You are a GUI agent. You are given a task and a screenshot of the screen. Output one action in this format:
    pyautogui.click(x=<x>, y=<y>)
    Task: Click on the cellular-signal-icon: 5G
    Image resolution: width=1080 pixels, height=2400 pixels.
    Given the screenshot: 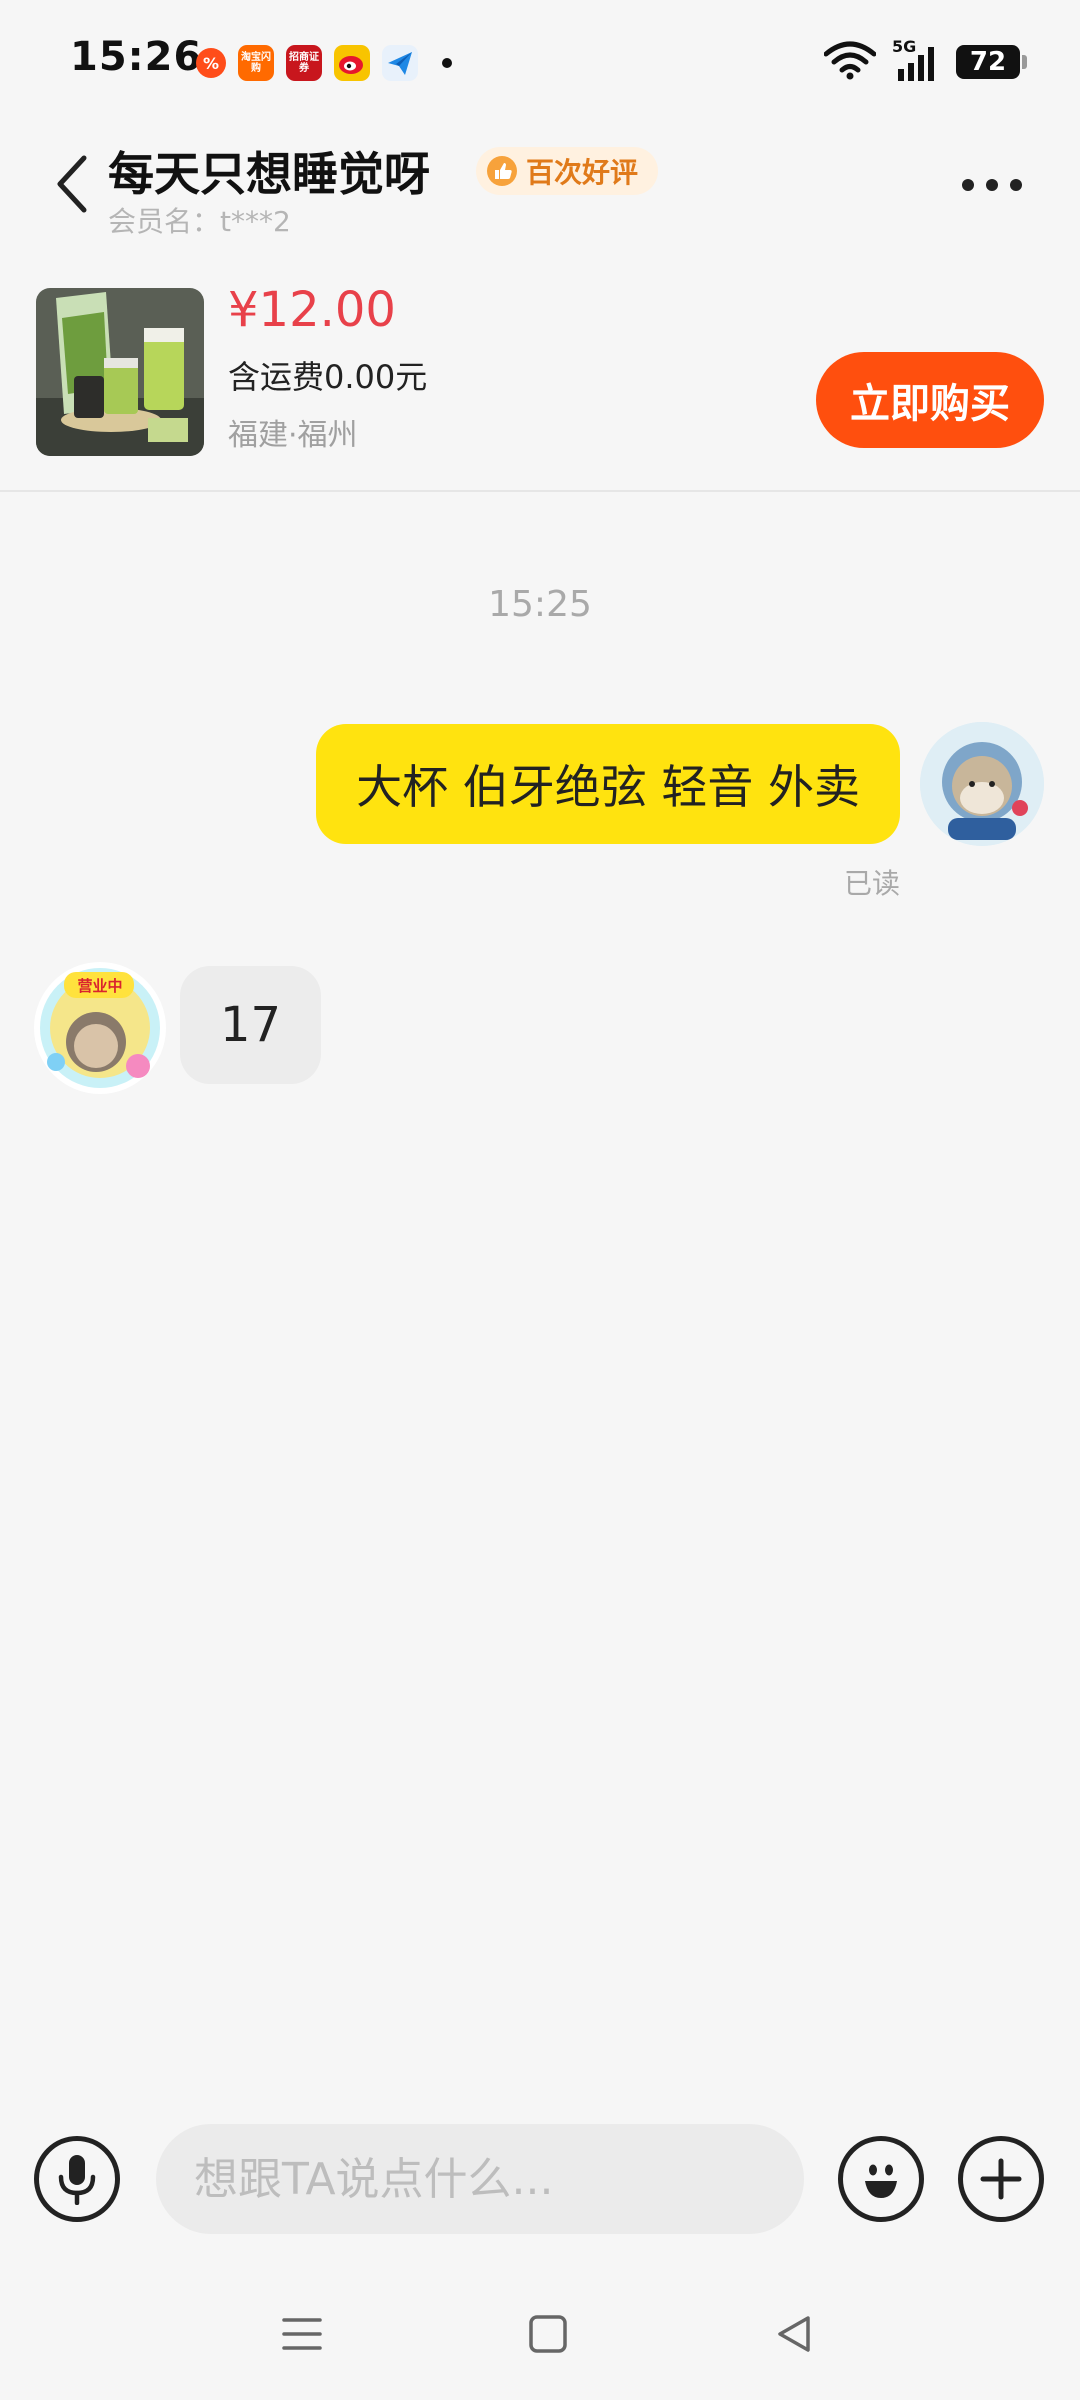 What is the action you would take?
    pyautogui.click(x=916, y=60)
    